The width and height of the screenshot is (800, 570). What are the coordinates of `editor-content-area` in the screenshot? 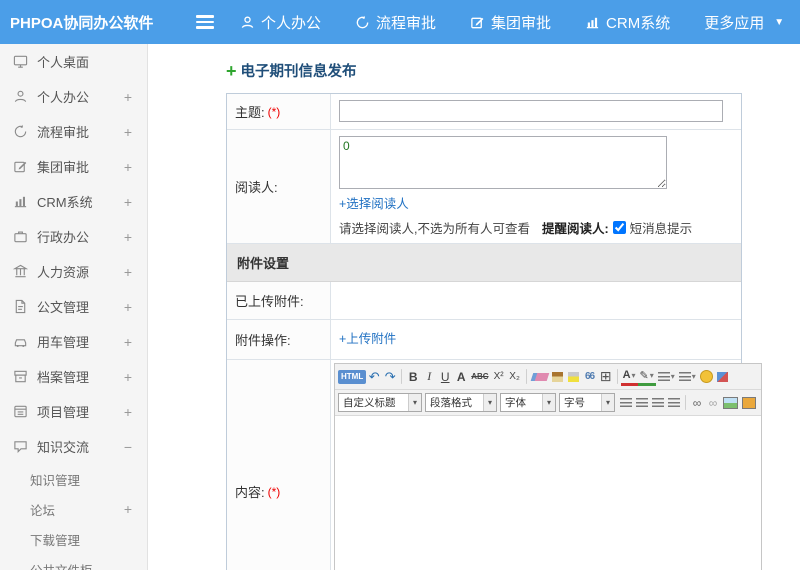 It's located at (548, 493).